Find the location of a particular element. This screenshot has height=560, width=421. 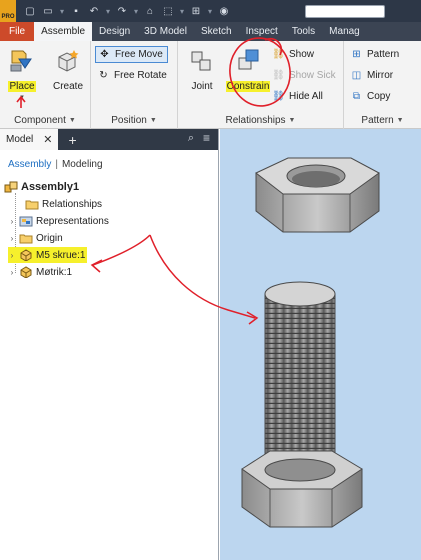

undo-dropdown-icon: ▾ is located at coordinates (108, 11).